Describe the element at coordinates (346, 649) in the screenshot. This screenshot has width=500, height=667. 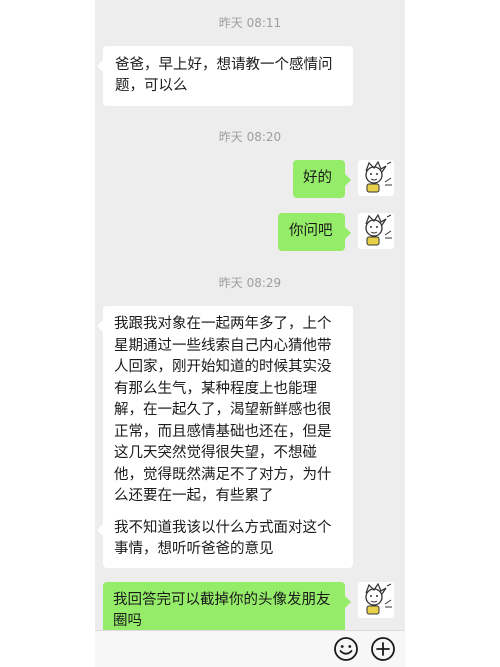
I see `smiley-icon` at that location.